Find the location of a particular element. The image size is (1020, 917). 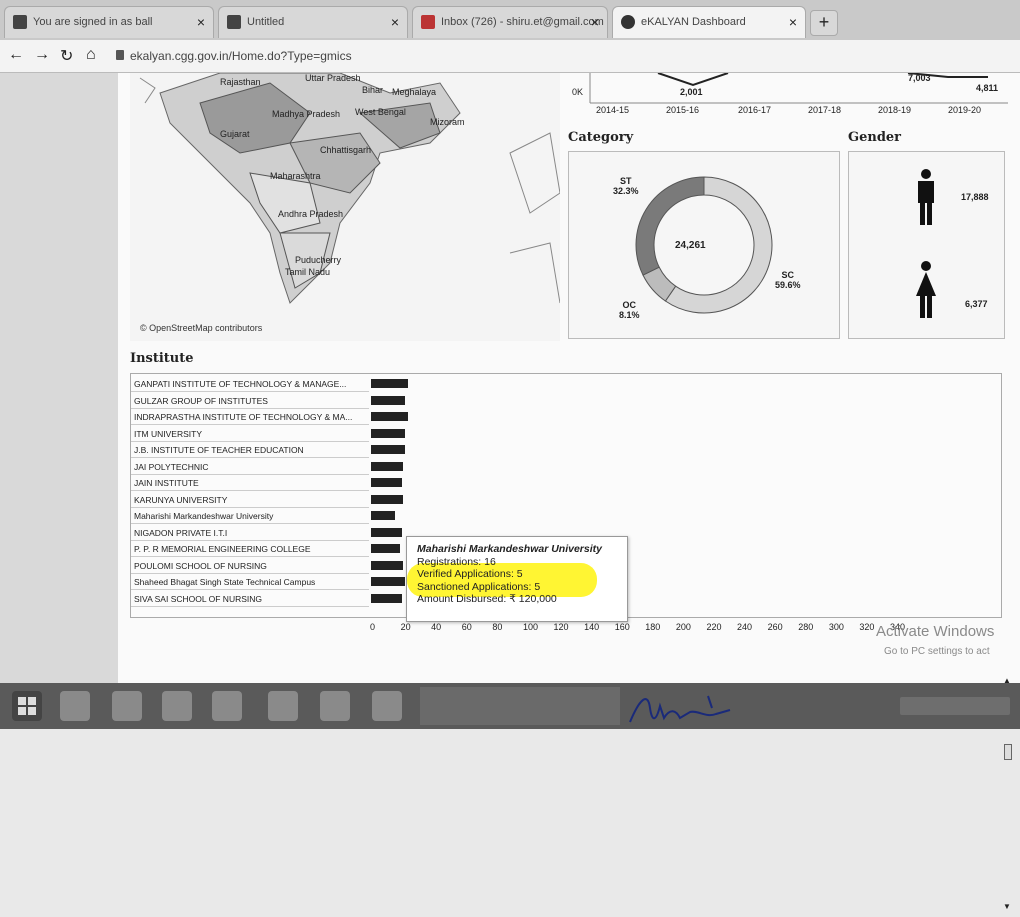

state-label: Puducherry is located at coordinates (318, 260).